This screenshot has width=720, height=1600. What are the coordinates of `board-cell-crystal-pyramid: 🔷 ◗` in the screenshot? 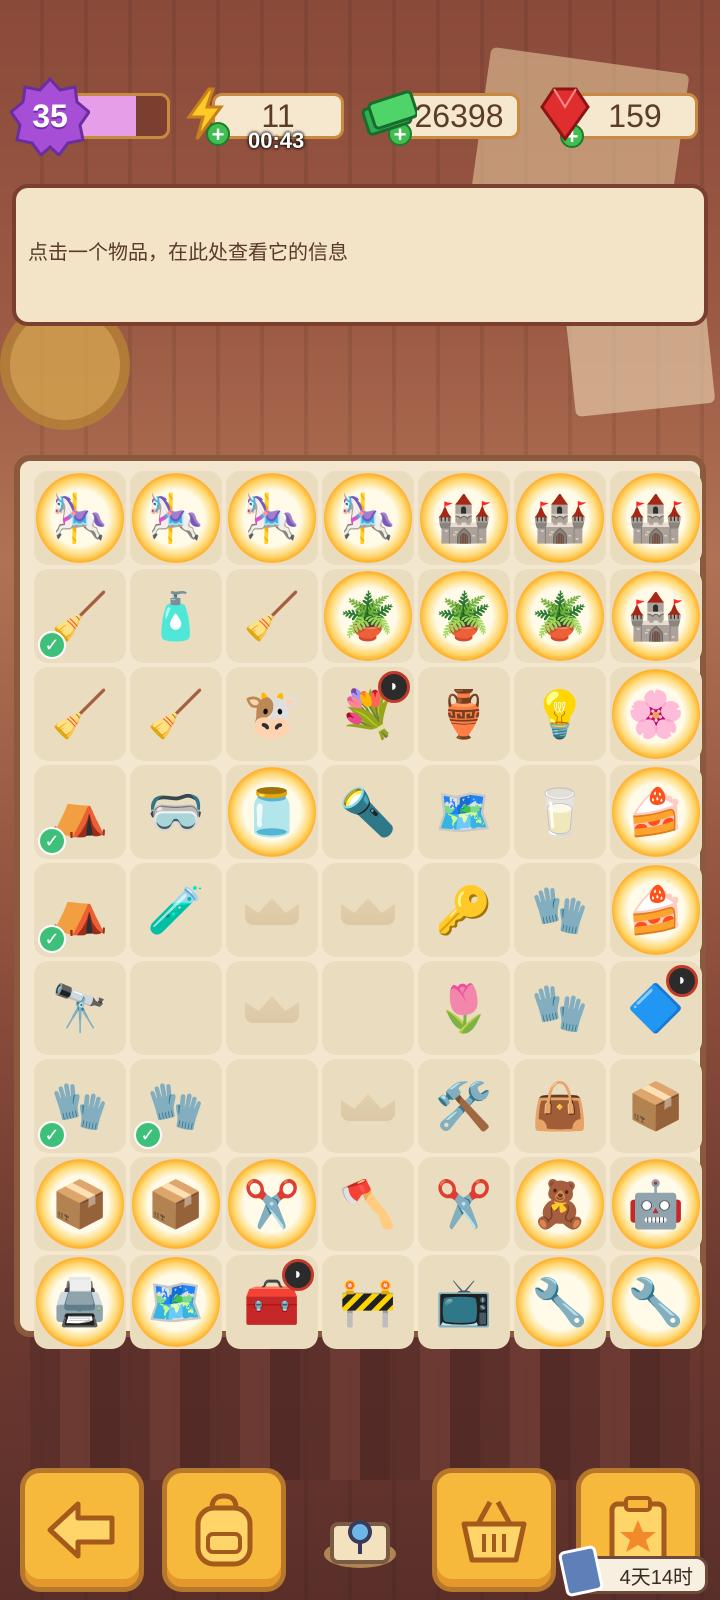 It's located at (656, 1008).